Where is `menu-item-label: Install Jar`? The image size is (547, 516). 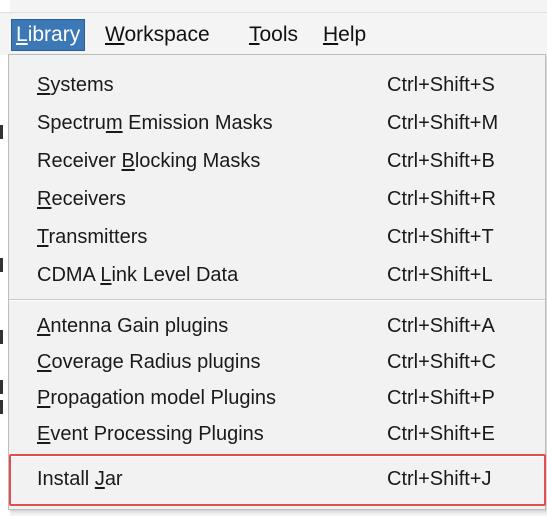 menu-item-label: Install Jar is located at coordinates (80, 479).